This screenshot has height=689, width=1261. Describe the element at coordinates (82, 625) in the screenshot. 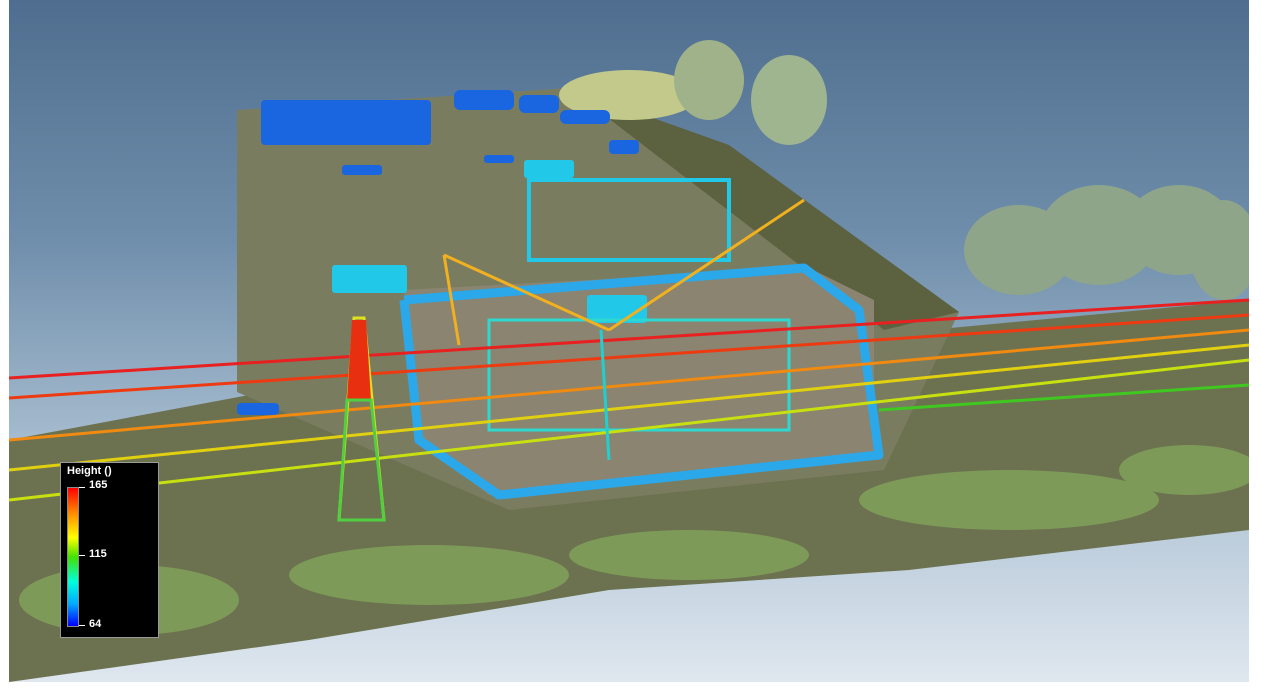

I see `legend-tick-min` at that location.